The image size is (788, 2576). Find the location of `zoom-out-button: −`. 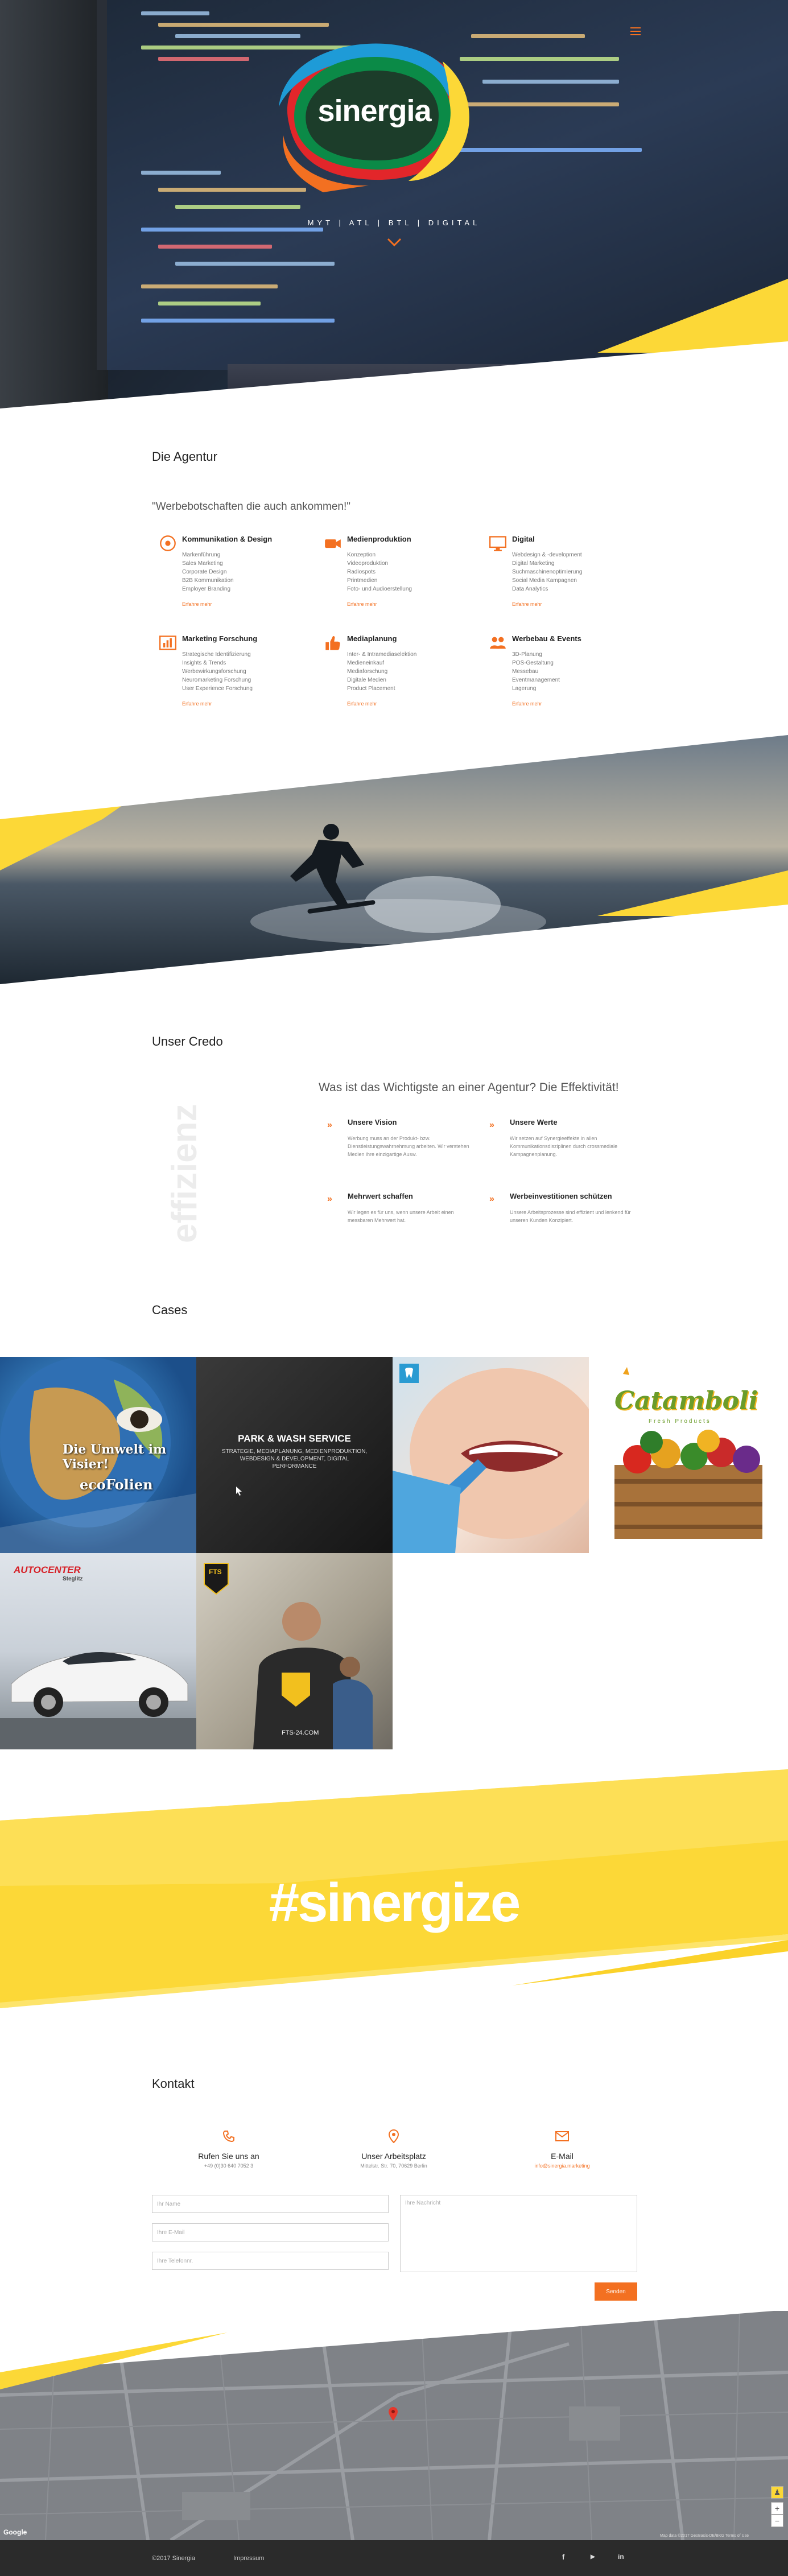

zoom-out-button: − is located at coordinates (777, 2521).